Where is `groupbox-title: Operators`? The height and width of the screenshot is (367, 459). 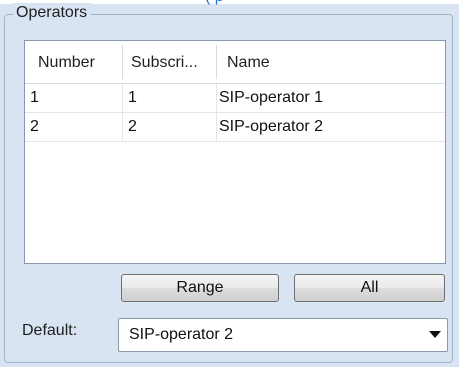 groupbox-title: Operators is located at coordinates (52, 13).